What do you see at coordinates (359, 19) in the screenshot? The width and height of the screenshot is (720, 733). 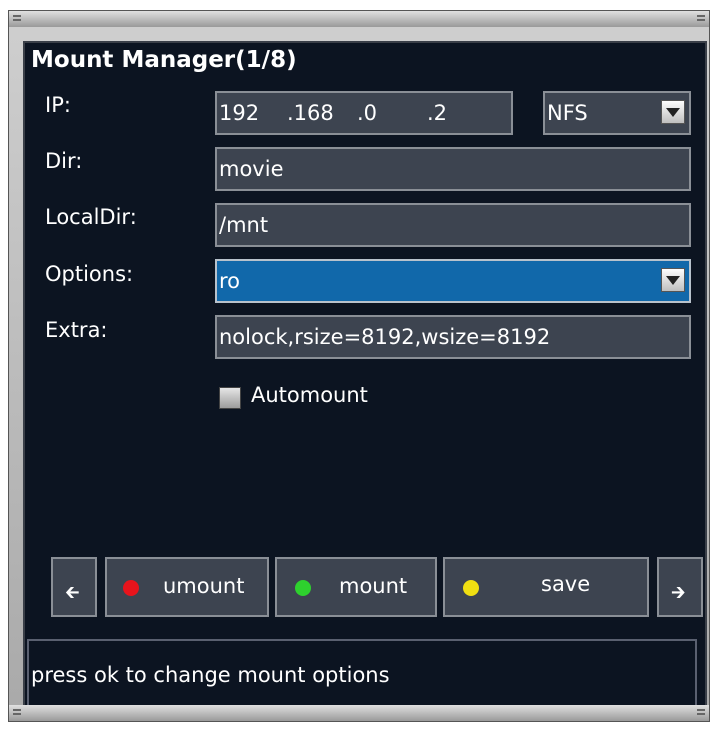 I see `window-top-bar` at bounding box center [359, 19].